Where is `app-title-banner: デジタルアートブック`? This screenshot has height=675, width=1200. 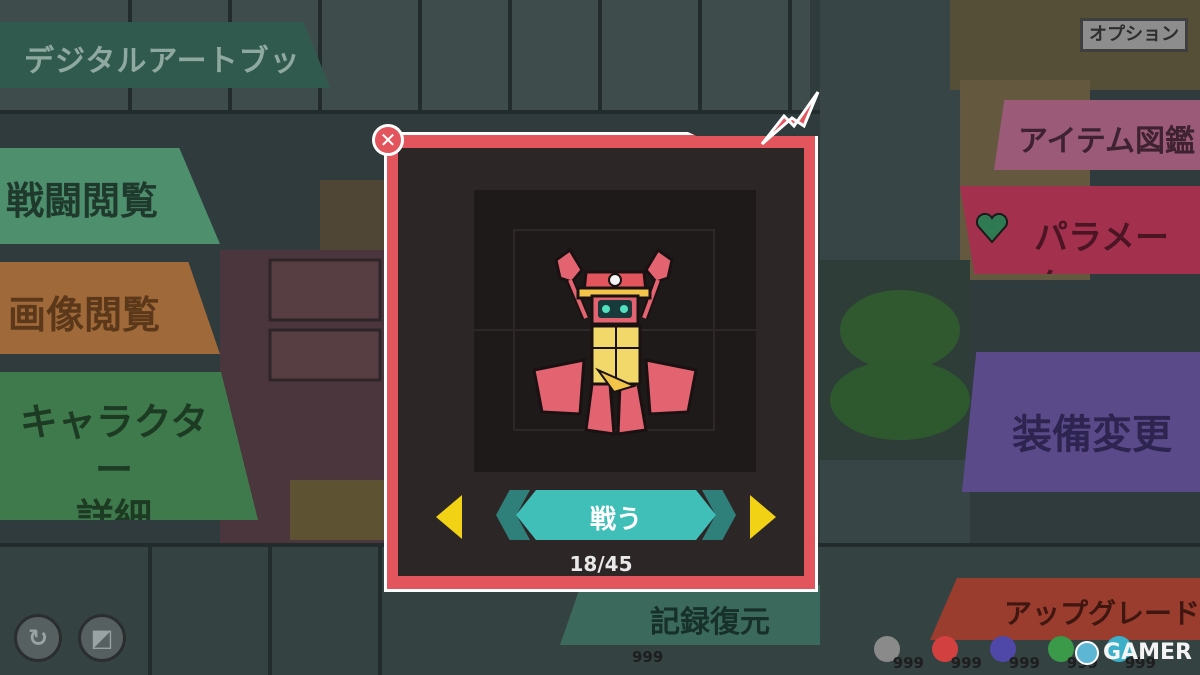 app-title-banner: デジタルアートブック is located at coordinates (165, 55).